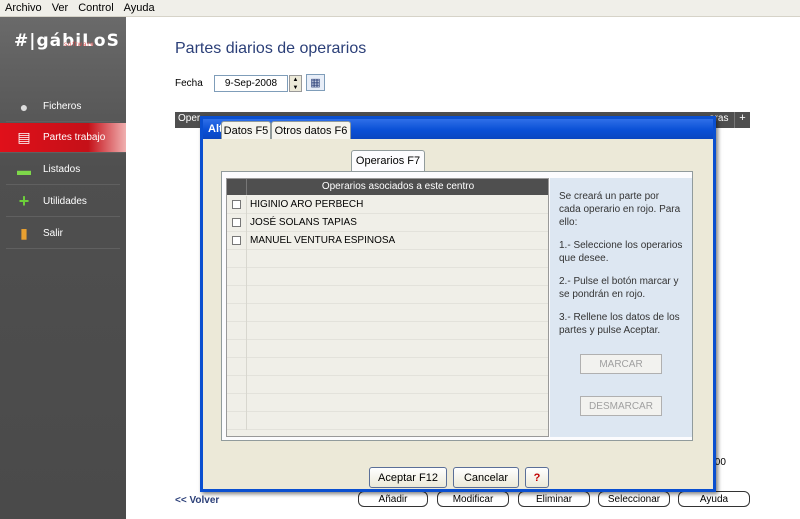 This screenshot has width=800, height=519. What do you see at coordinates (621, 252) in the screenshot?
I see `instruction-text: 1.- Seleccione los operarios que desee.` at bounding box center [621, 252].